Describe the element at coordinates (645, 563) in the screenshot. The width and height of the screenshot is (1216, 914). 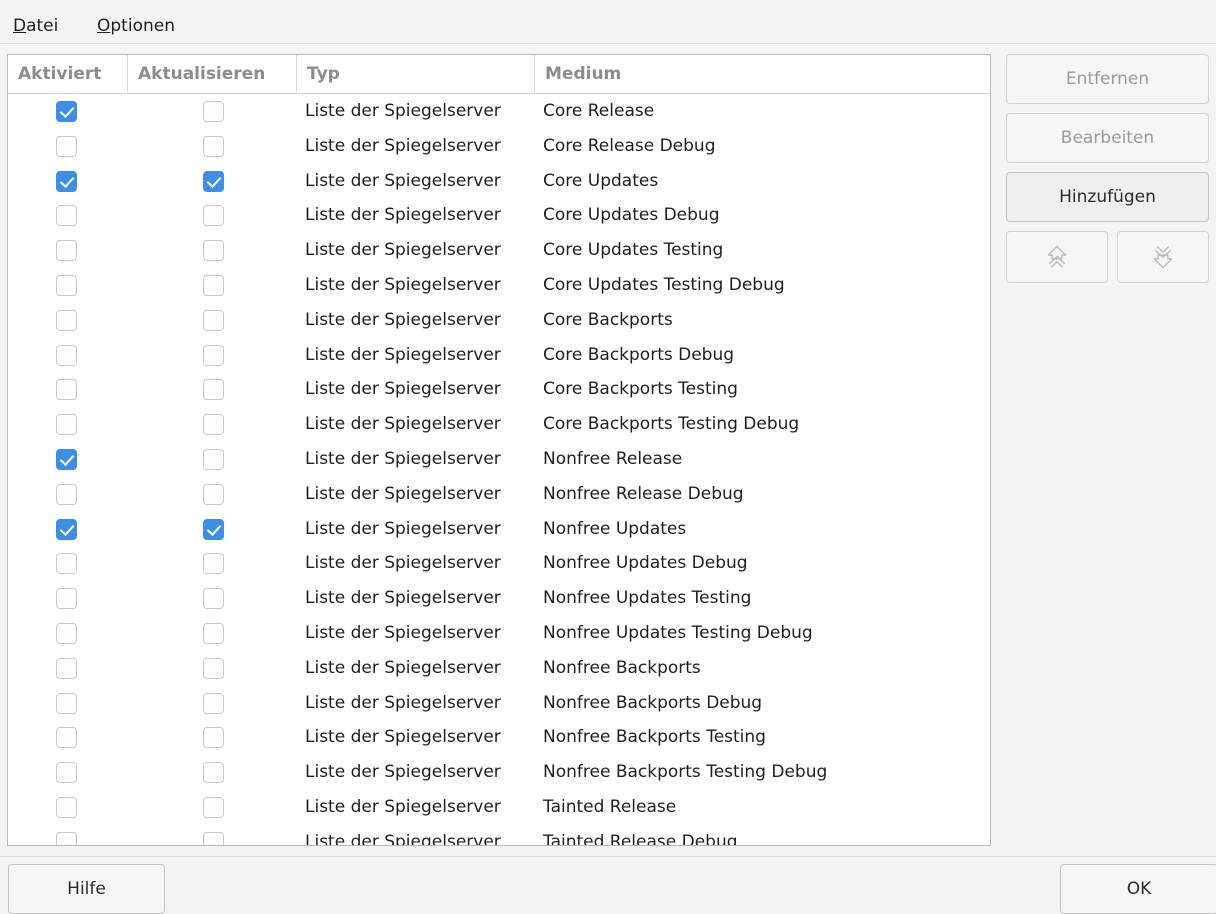
I see `cell-medium: Nonfree Updates Debug` at that location.